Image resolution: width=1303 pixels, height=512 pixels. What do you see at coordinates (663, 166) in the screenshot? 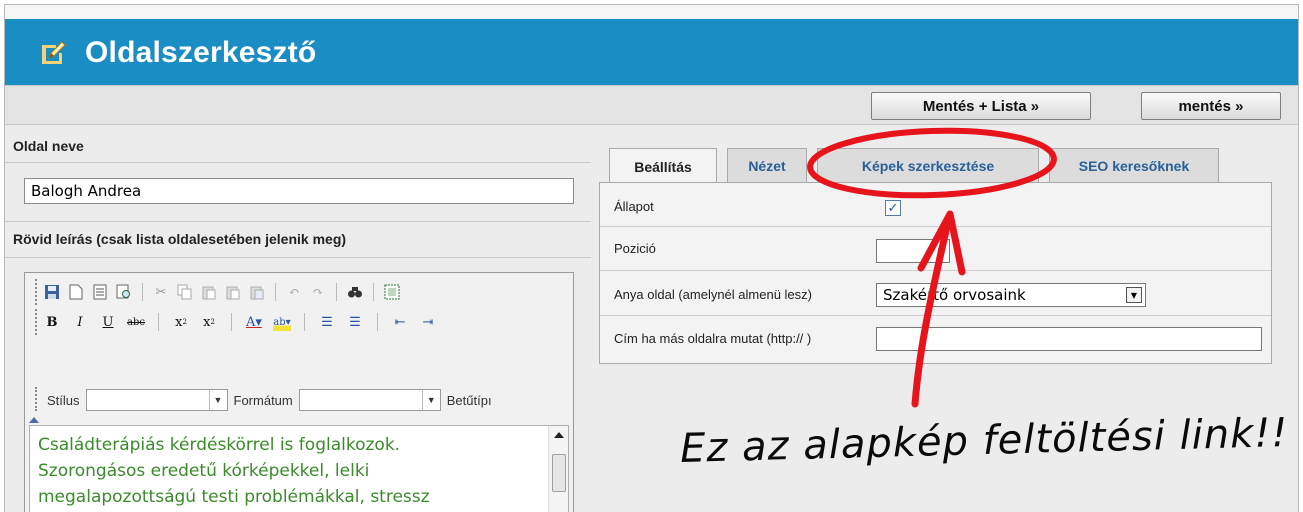
I see `tab-settings: Beállítás` at bounding box center [663, 166].